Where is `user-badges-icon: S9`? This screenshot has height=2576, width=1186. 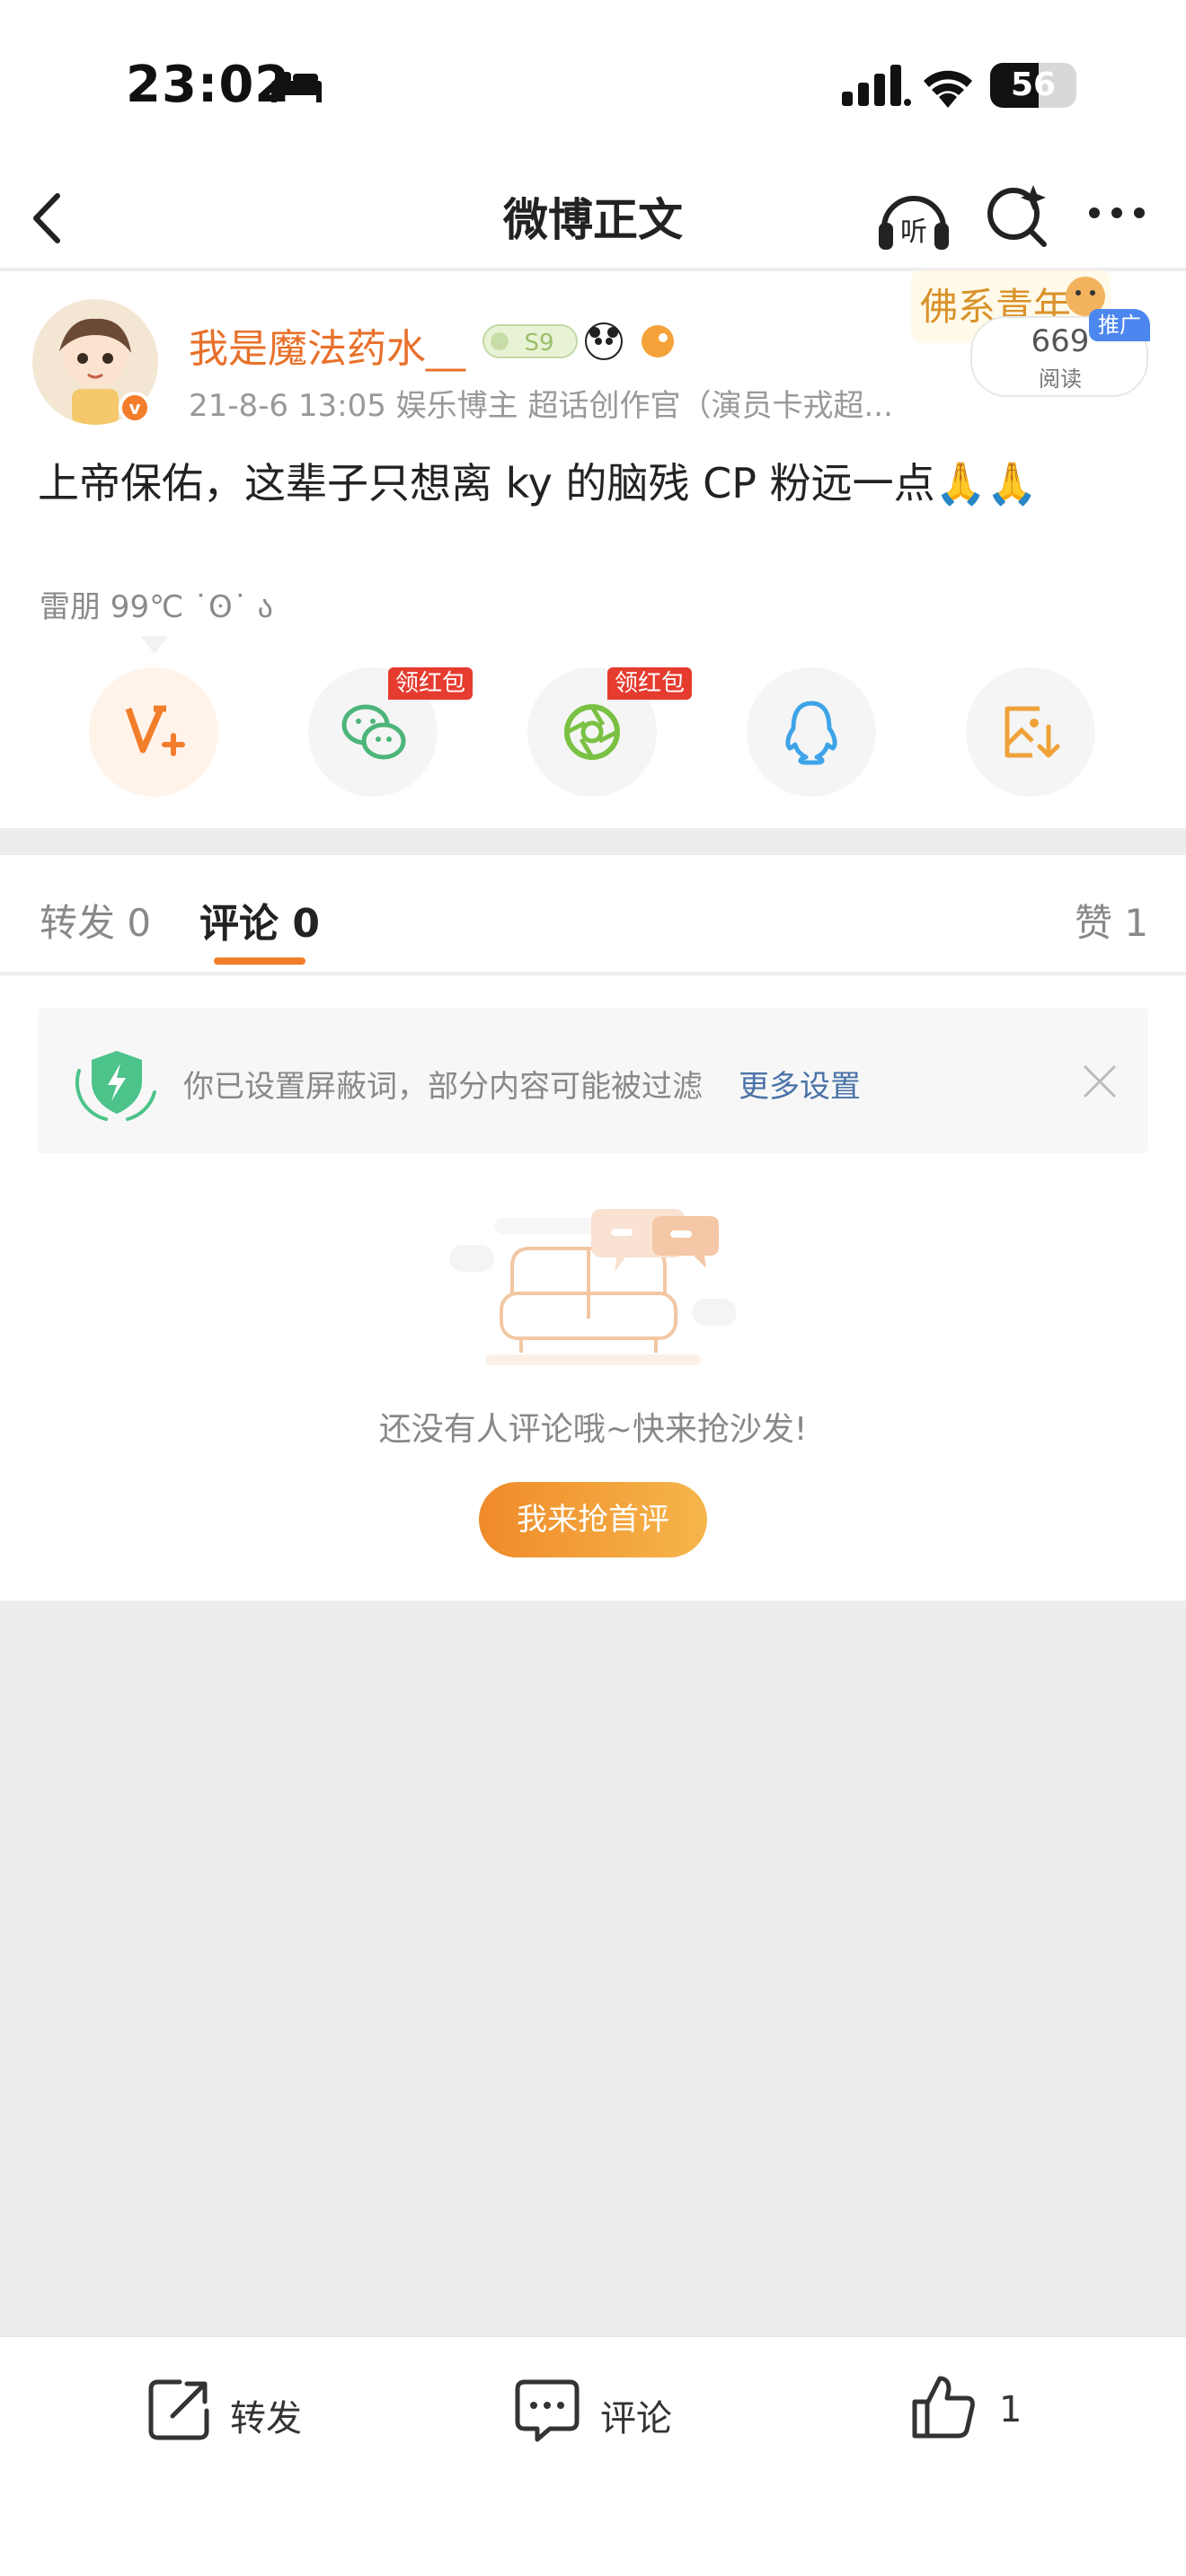
user-badges-icon: S9 is located at coordinates (578, 341).